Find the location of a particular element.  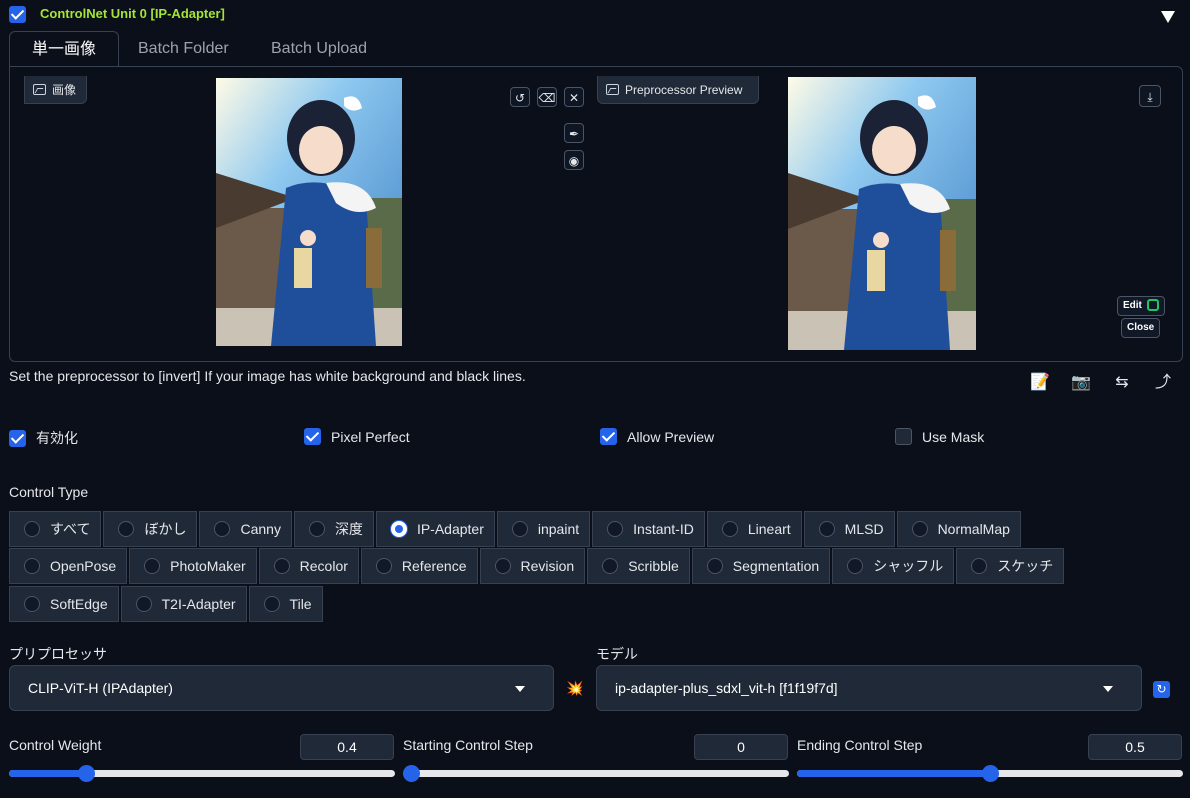

control-type-row-3: SoftEdge T2I-Adapter Tile is located at coordinates (167, 604).